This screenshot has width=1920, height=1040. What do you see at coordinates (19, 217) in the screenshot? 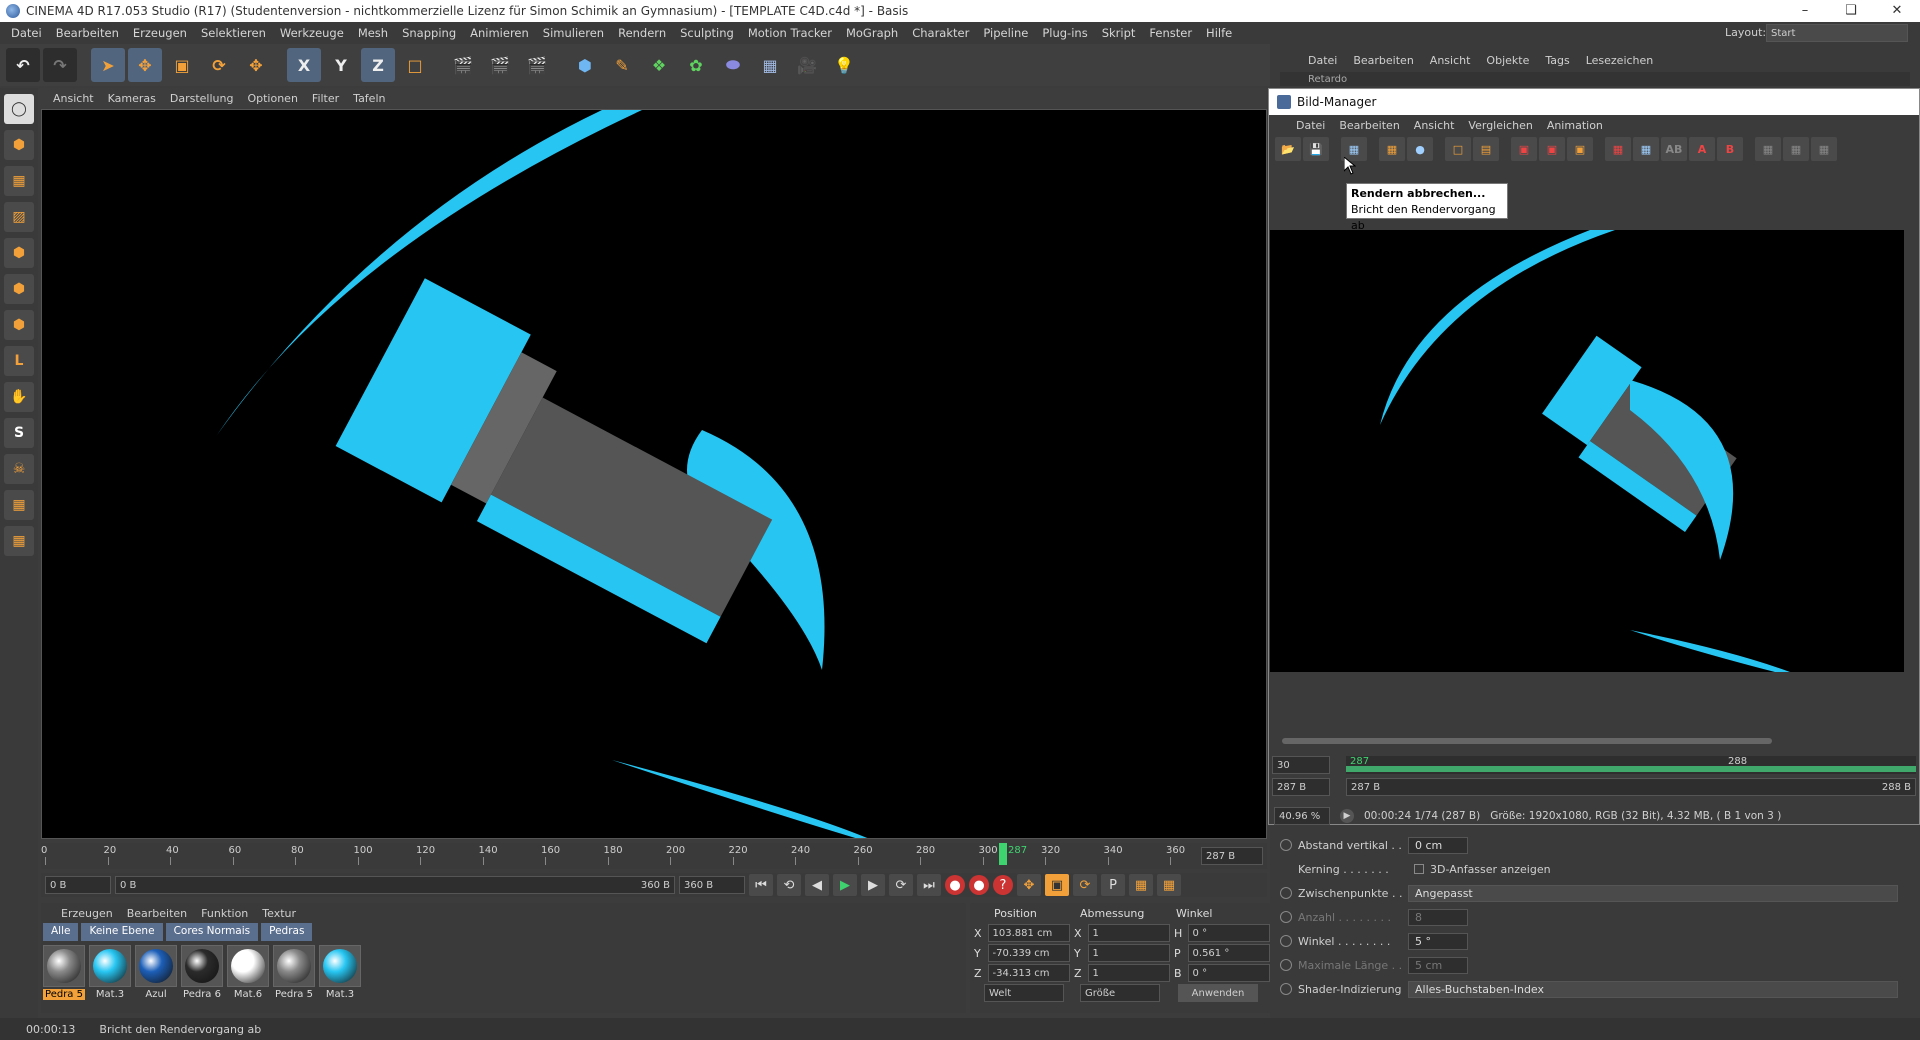
I see `workplane-icon: ▨` at bounding box center [19, 217].